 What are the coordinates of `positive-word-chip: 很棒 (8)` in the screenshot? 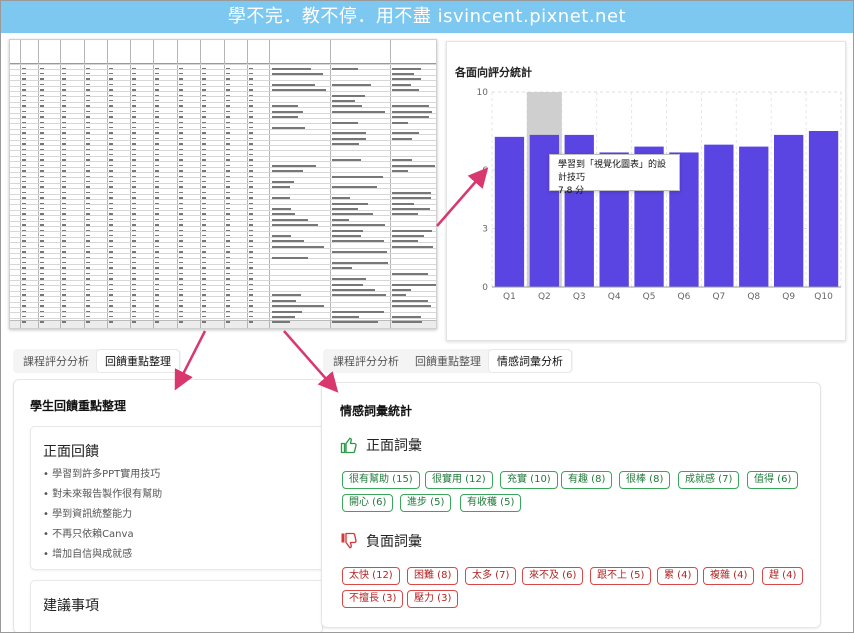 It's located at (645, 480).